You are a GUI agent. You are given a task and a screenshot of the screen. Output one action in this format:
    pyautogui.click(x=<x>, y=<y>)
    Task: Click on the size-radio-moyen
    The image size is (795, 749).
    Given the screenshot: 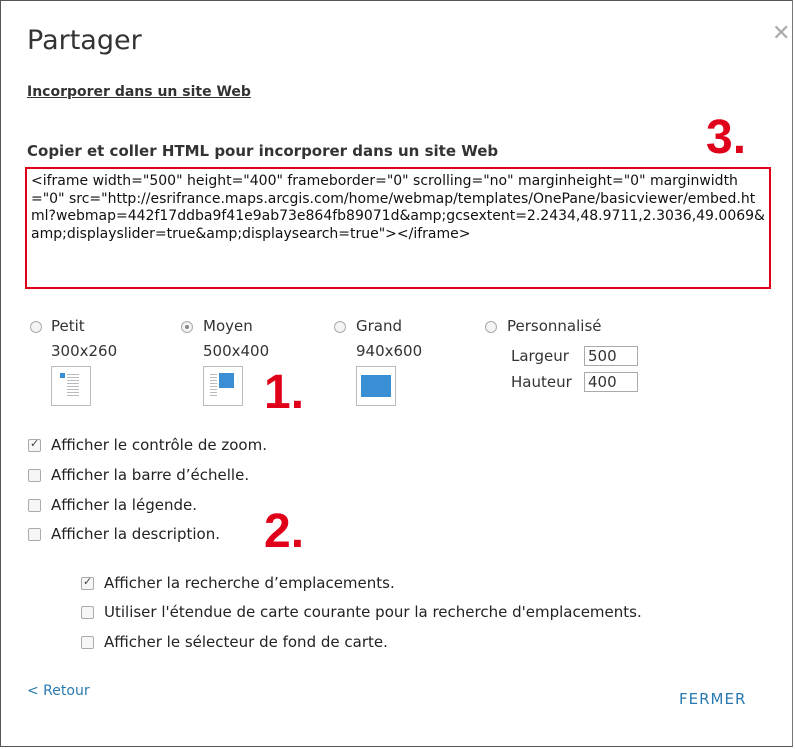 What is the action you would take?
    pyautogui.click(x=187, y=327)
    